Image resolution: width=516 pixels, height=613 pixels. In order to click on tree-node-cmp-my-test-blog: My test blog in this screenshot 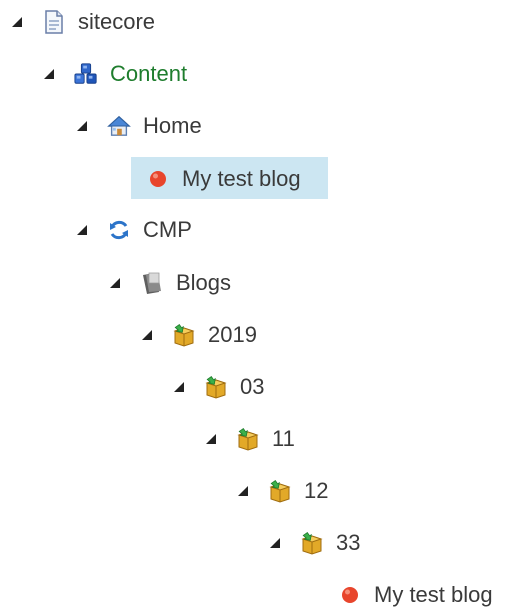, I will do `click(415, 595)`.